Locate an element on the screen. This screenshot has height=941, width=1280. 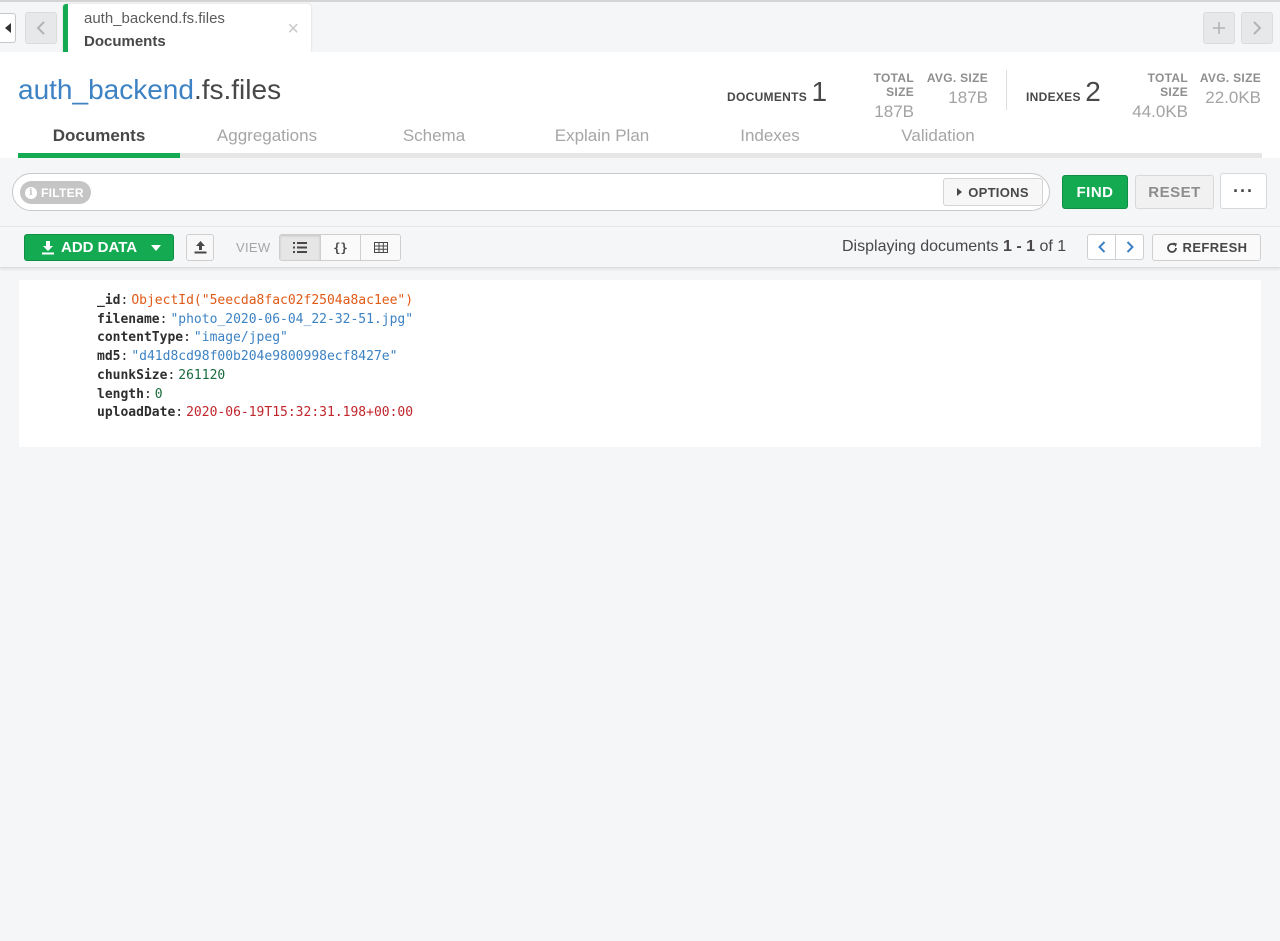
more-options-button: ··· is located at coordinates (1243, 191).